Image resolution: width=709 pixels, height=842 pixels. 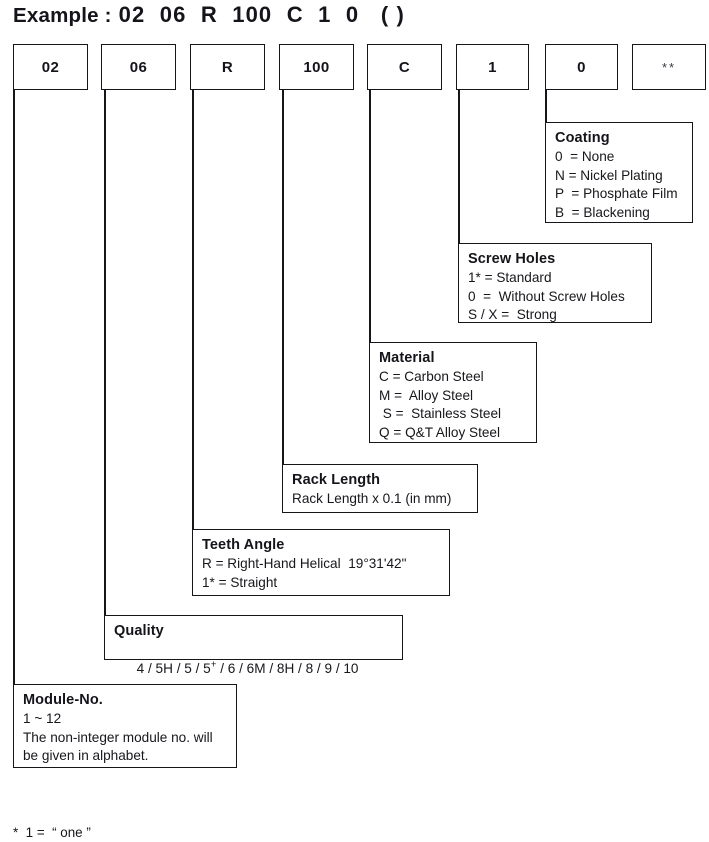 What do you see at coordinates (227, 67) in the screenshot?
I see `code-box-teeth-angle: R` at bounding box center [227, 67].